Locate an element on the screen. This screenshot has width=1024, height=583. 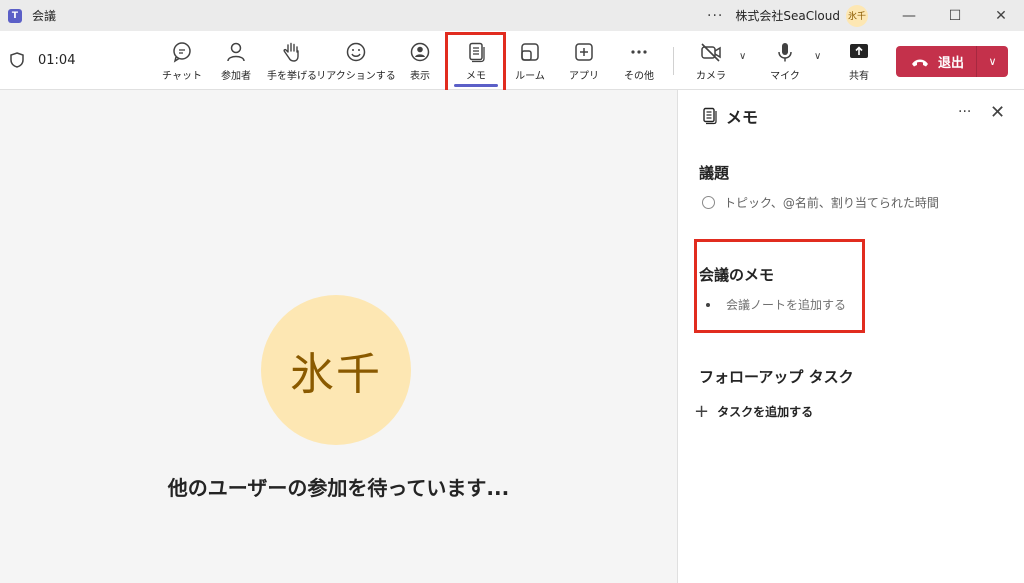
raise-hand-icon is located at coordinates (291, 52).